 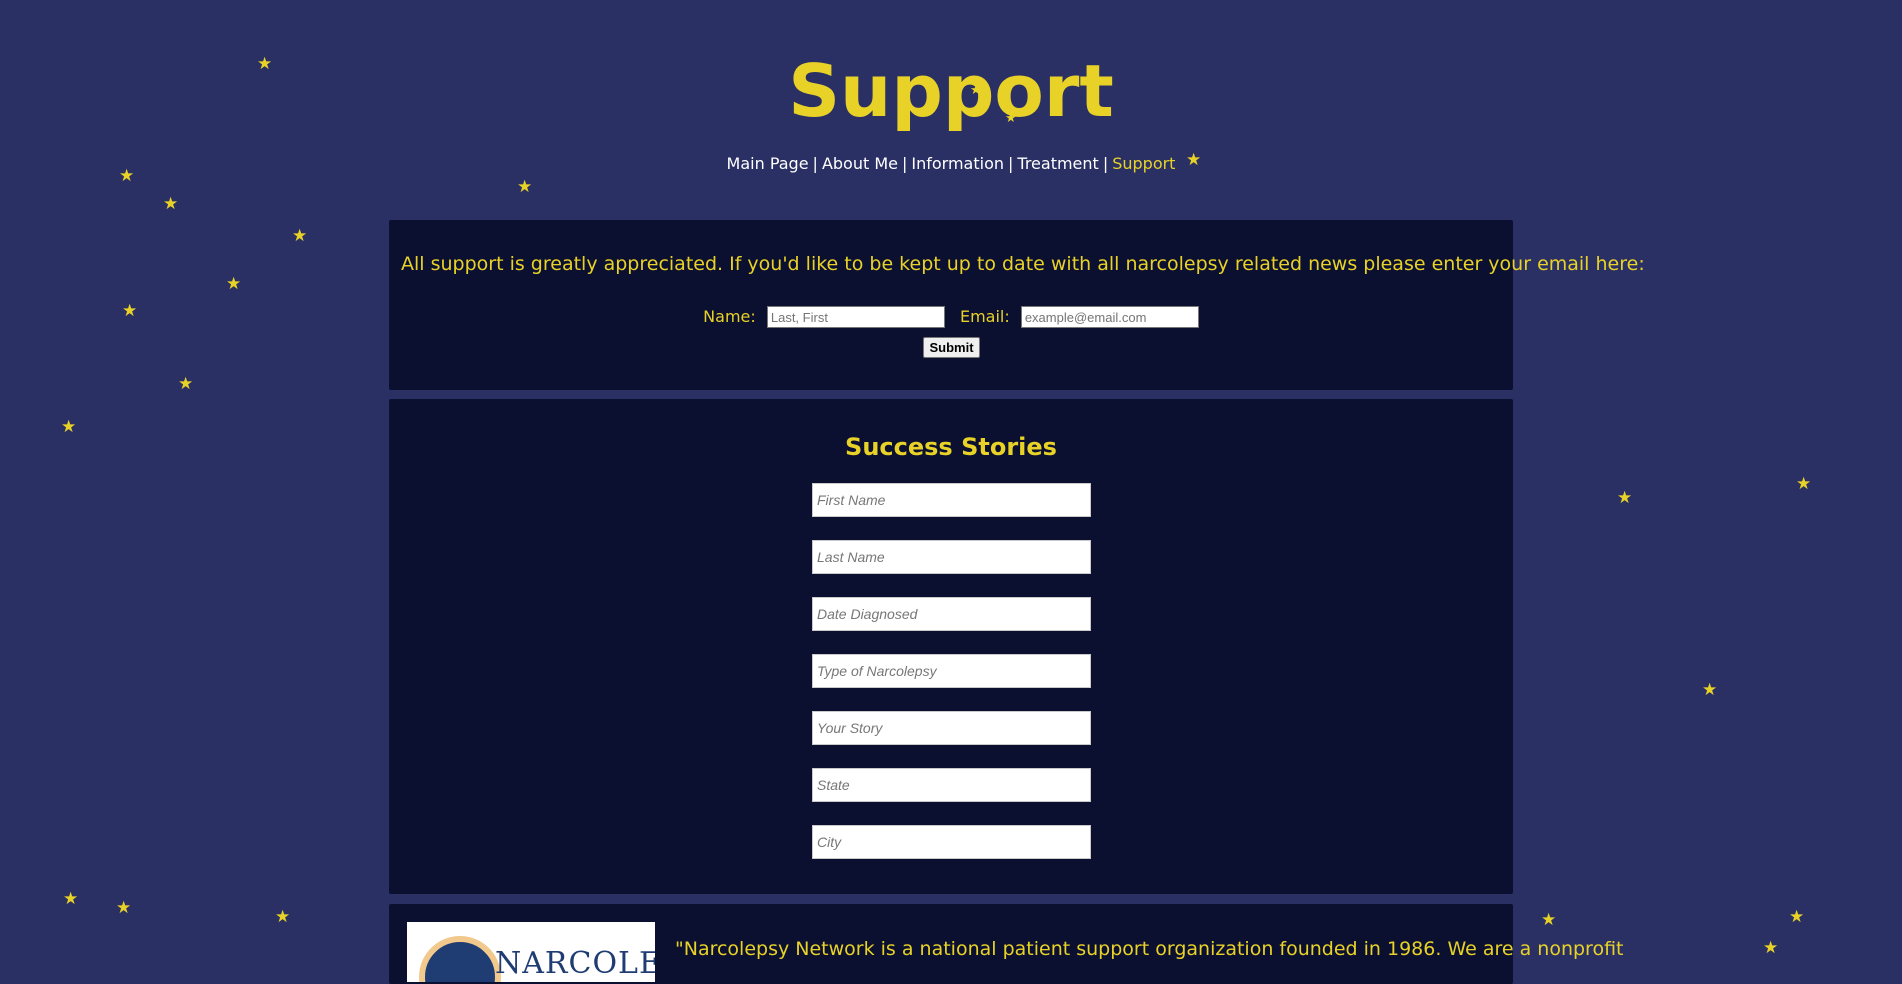 I want to click on nav-link-support: Support, so click(x=1143, y=163).